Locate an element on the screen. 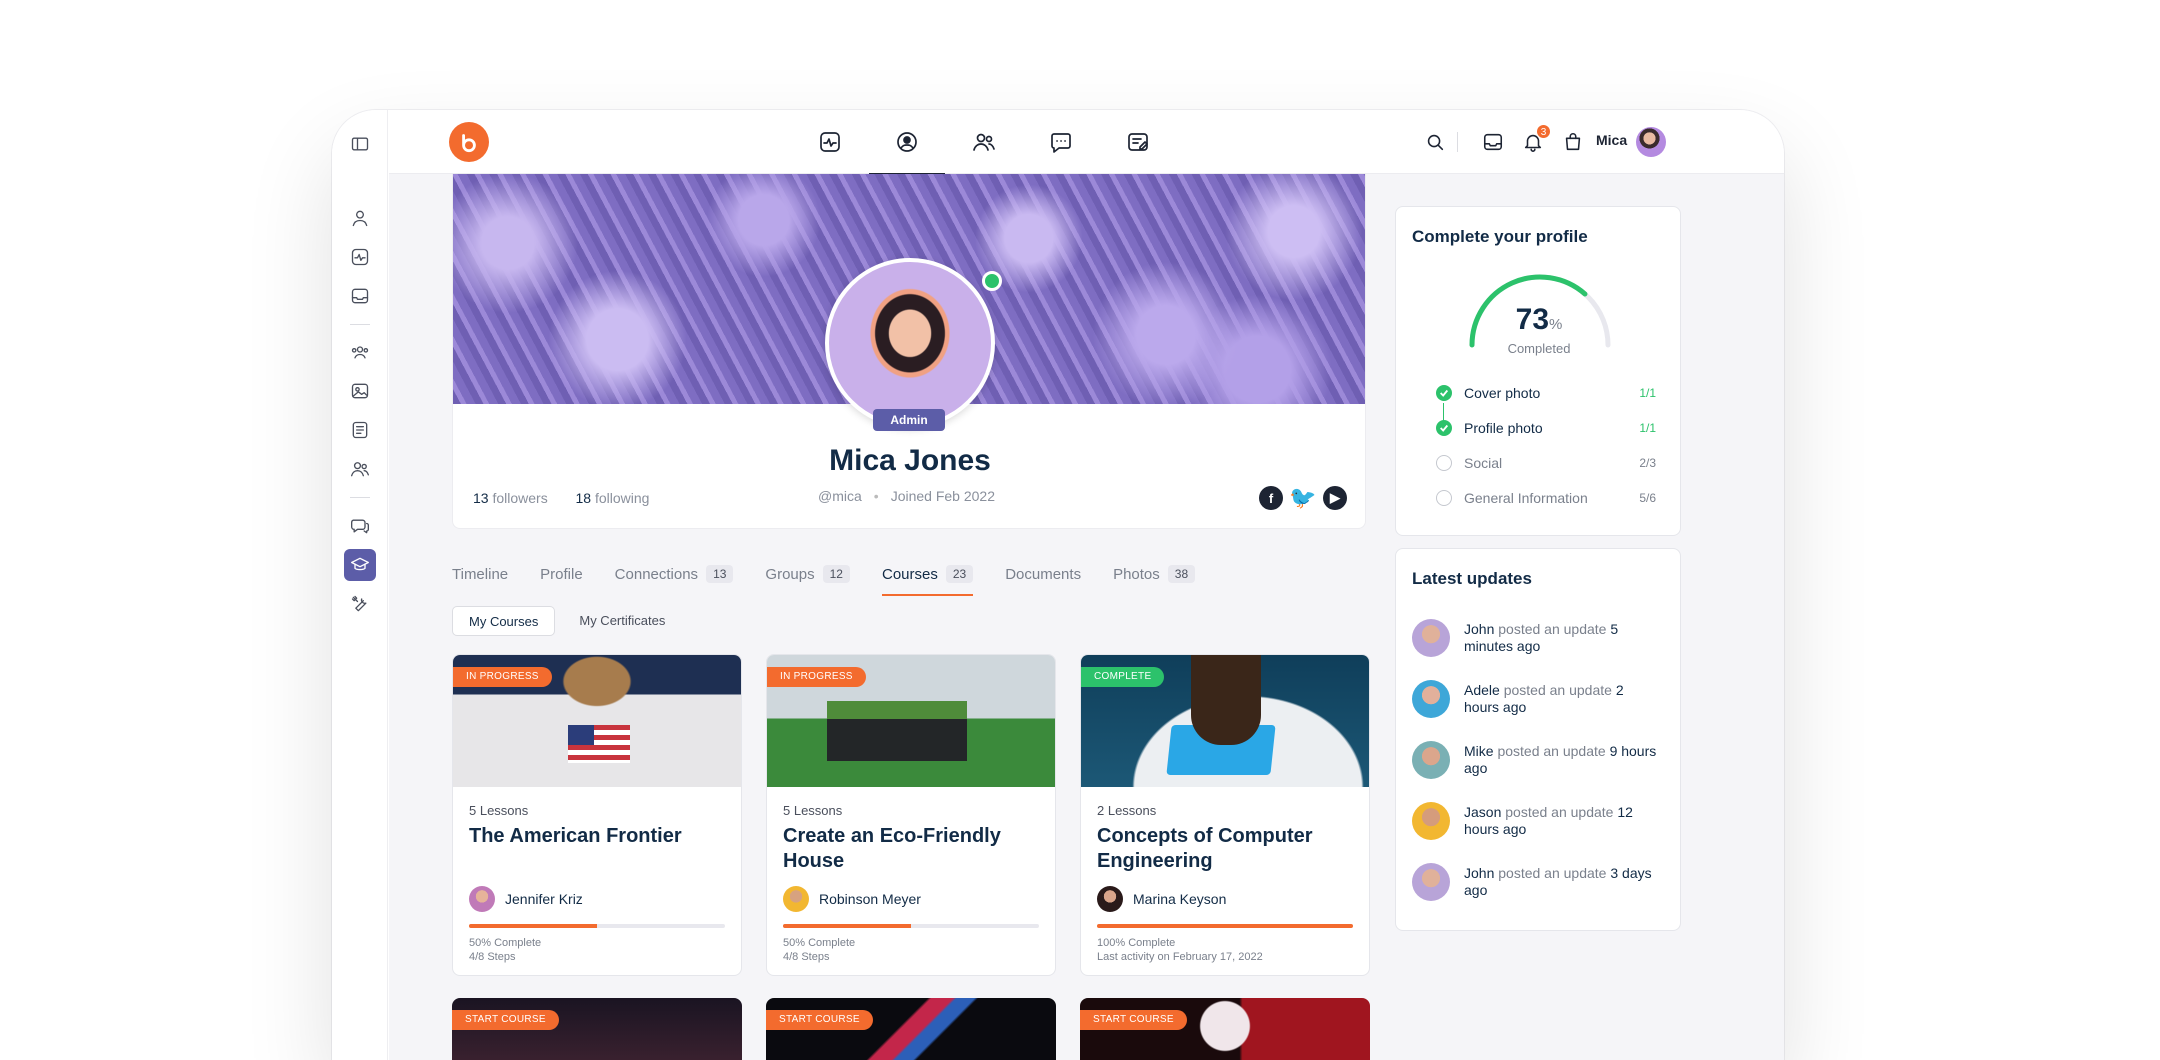  user-avatar is located at coordinates (1651, 142).